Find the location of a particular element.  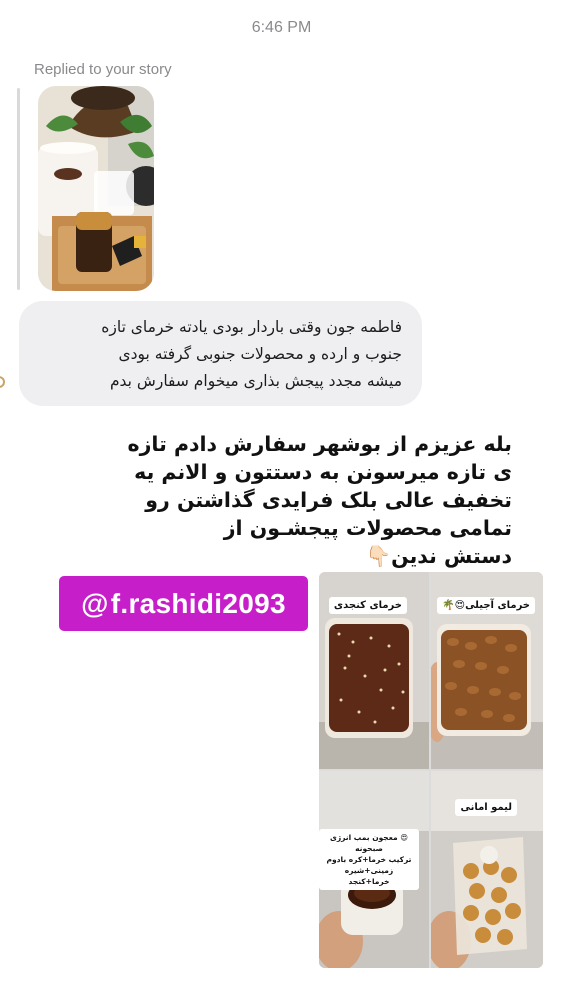

at-icon: @ is located at coordinates (95, 603).